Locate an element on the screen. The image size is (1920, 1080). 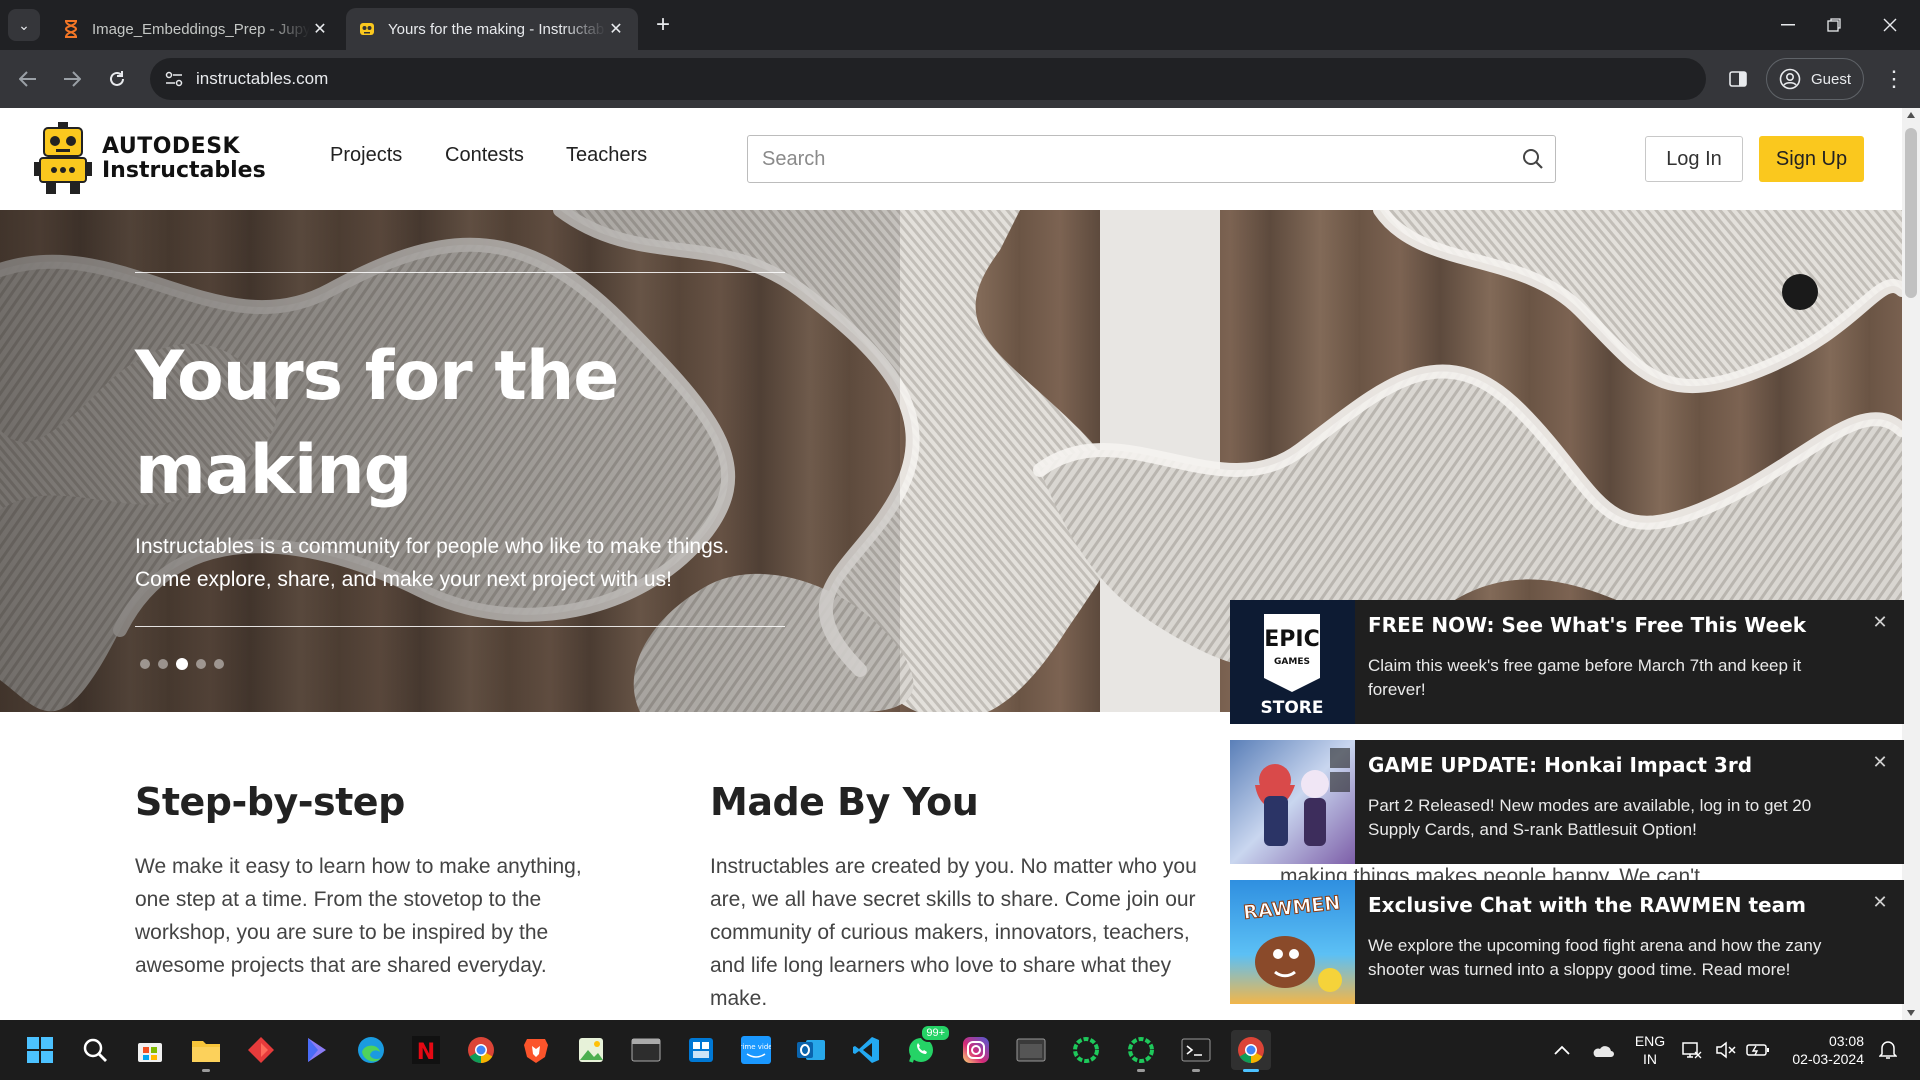
honkai-impact-thumb is located at coordinates (1292, 802).